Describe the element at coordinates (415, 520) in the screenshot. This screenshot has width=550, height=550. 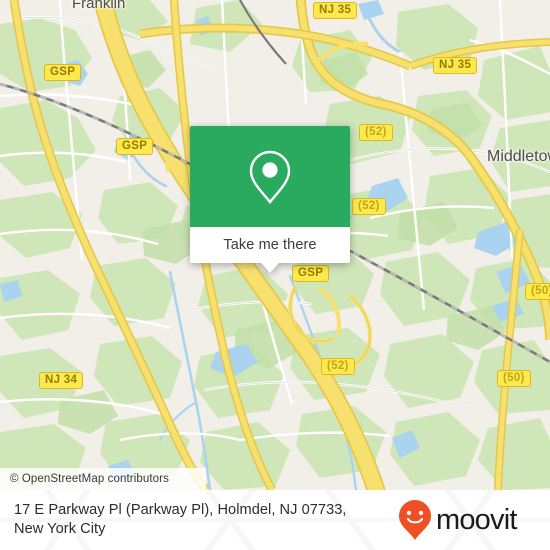
I see `moovit-pin-icon` at that location.